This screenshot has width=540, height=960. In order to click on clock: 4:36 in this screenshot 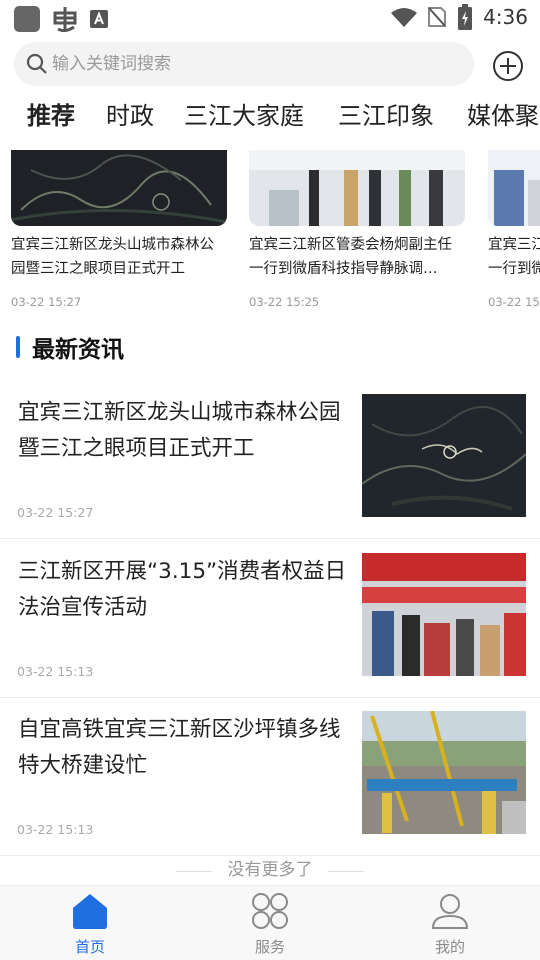, I will do `click(505, 17)`.